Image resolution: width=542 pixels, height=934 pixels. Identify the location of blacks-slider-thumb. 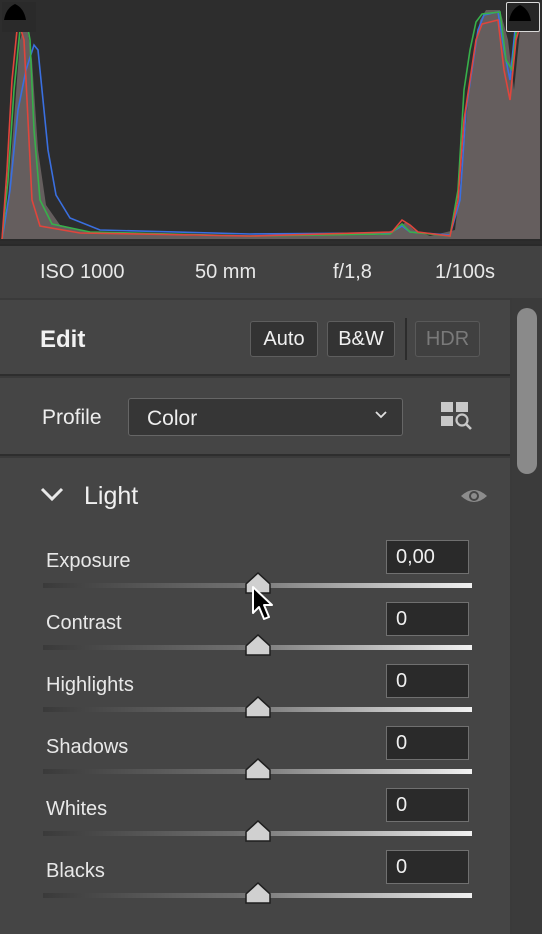
(258, 893).